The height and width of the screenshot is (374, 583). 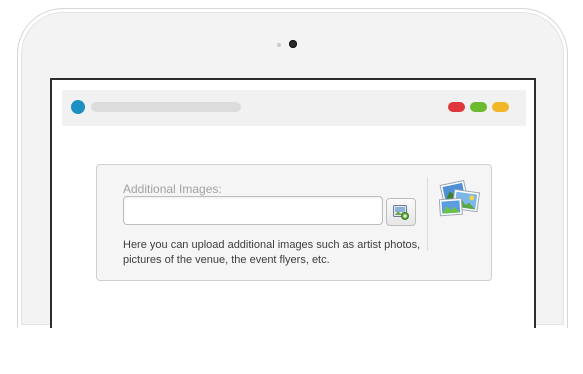 I want to click on browse-image-button, so click(x=401, y=212).